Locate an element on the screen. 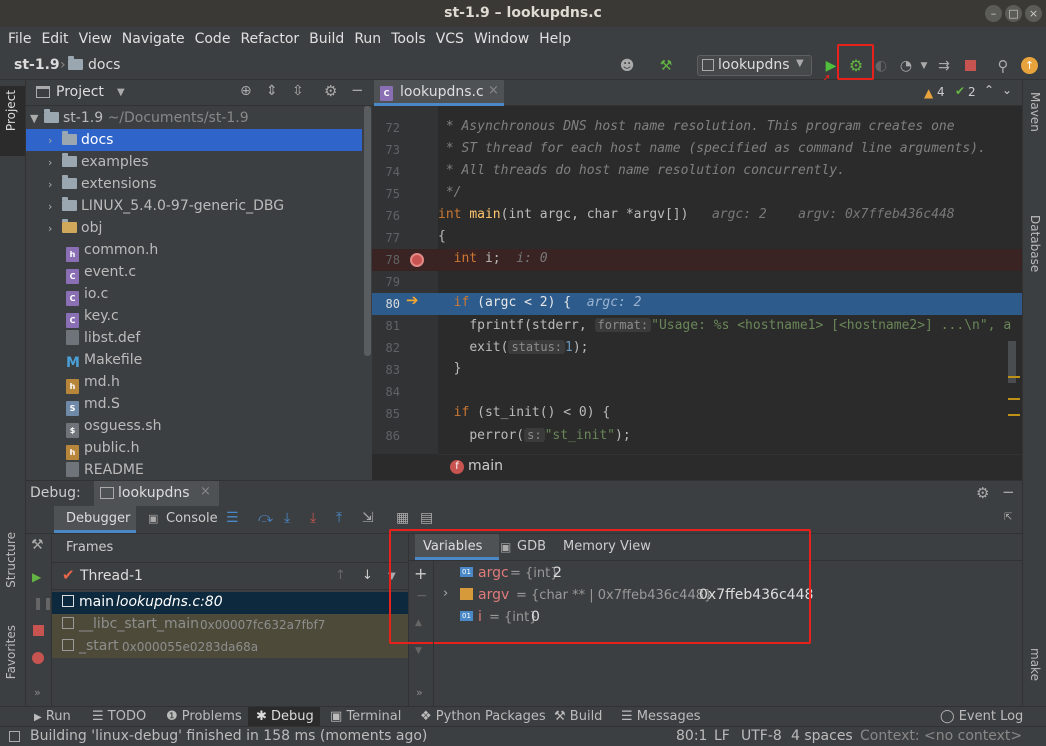  menu-run: Run is located at coordinates (367, 39).